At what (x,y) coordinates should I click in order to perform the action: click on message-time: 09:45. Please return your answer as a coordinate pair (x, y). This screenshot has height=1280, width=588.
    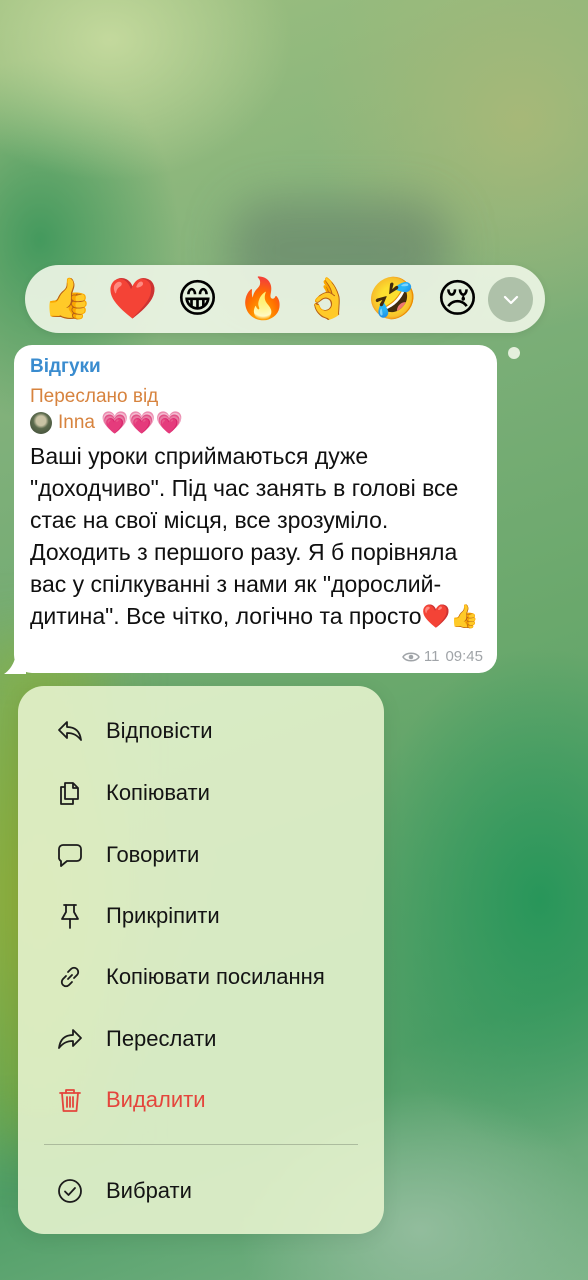
    Looking at the image, I should click on (464, 656).